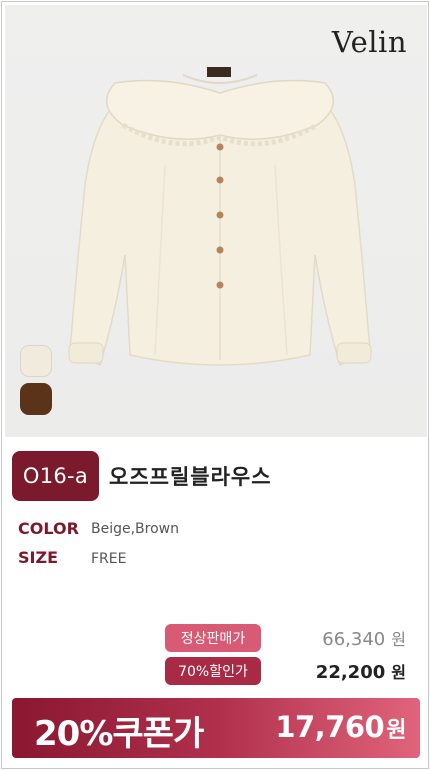 Image resolution: width=430 pixels, height=770 pixels. What do you see at coordinates (398, 672) in the screenshot?
I see `discount-price-currency: 원` at bounding box center [398, 672].